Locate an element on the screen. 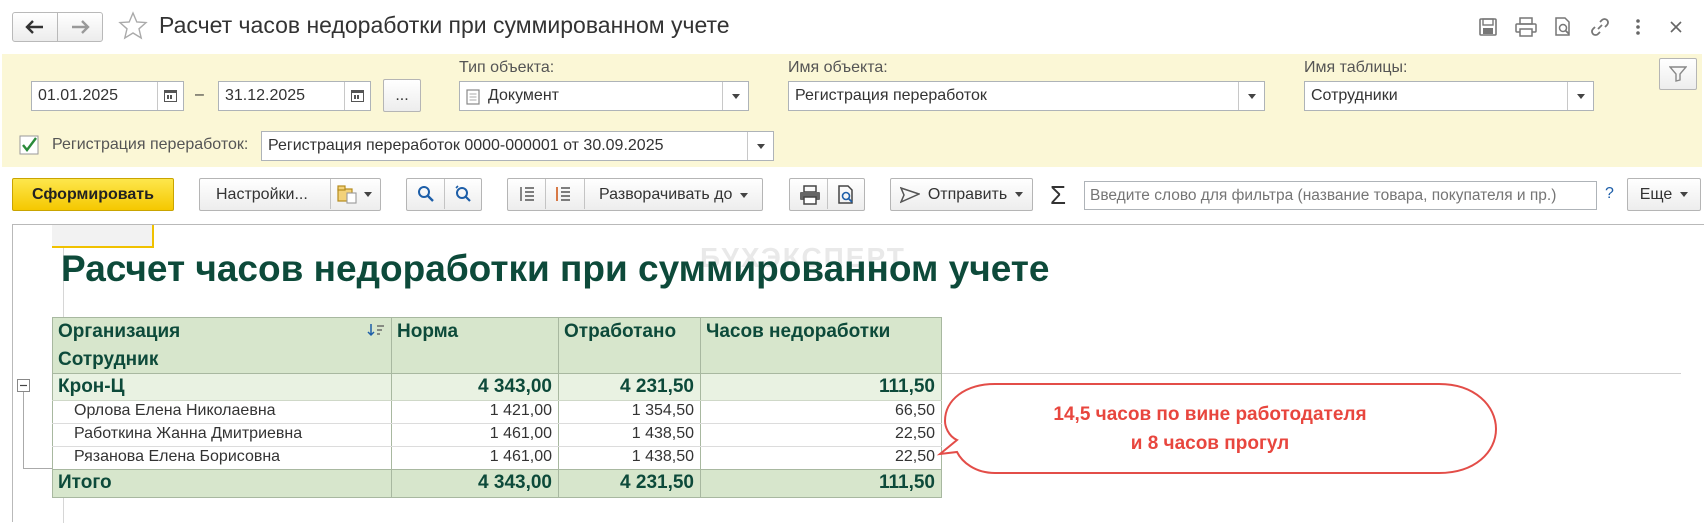  object-name-dropdown is located at coordinates (1251, 96).